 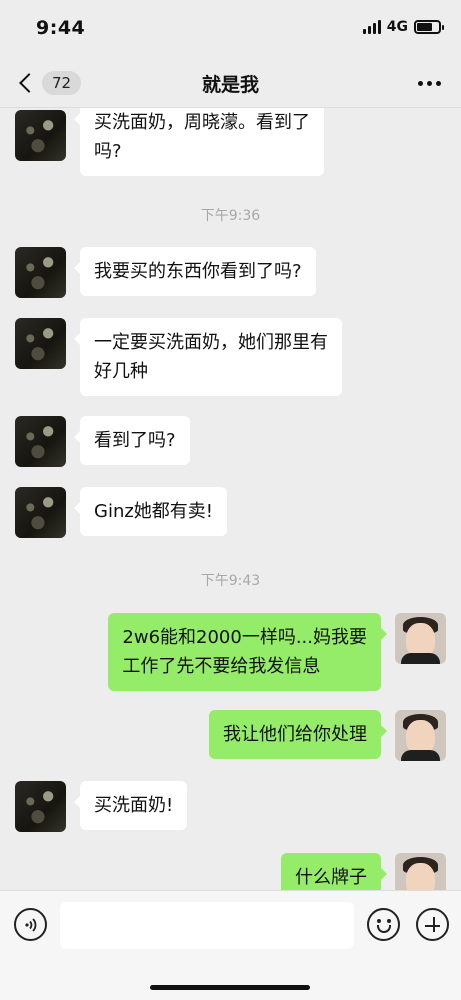 I want to click on timestamp-separator: 下午9:36, so click(x=230, y=216).